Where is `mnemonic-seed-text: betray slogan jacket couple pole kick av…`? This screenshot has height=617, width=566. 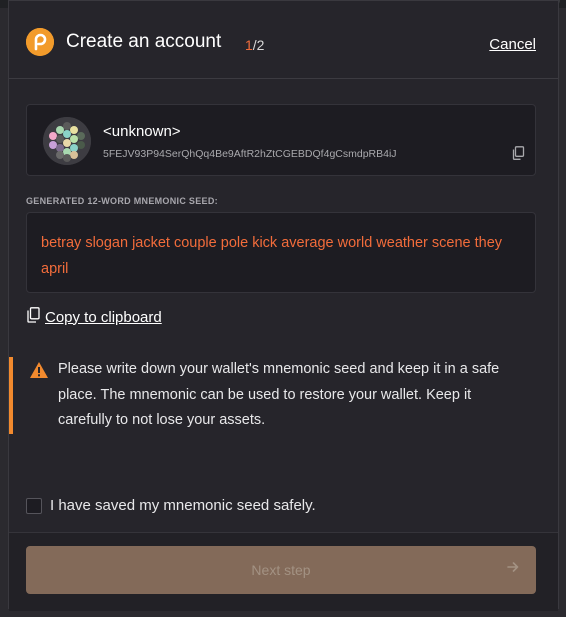 mnemonic-seed-text: betray slogan jacket couple pole kick av… is located at coordinates (281, 252).